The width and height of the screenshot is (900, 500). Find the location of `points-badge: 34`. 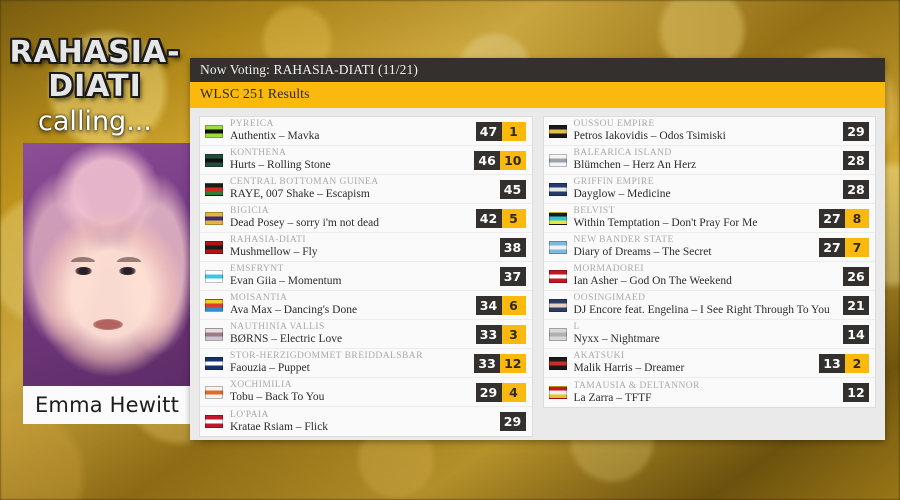

points-badge: 34 is located at coordinates (488, 305).